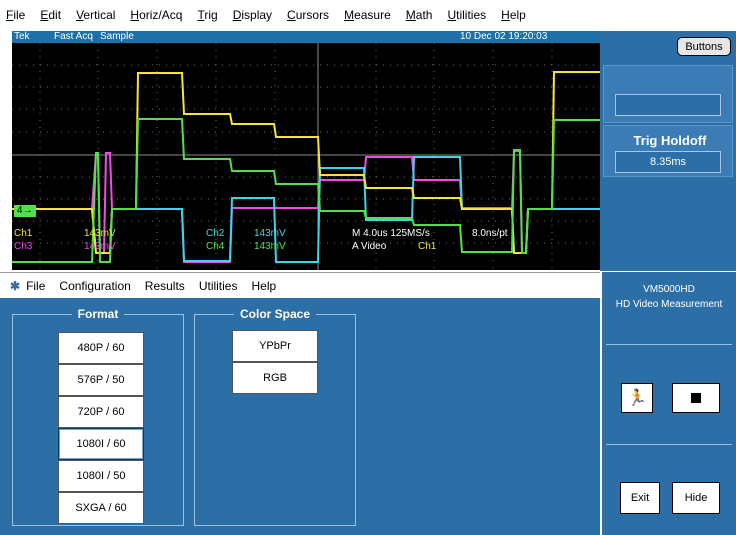  I want to click on stop-button, so click(696, 398).